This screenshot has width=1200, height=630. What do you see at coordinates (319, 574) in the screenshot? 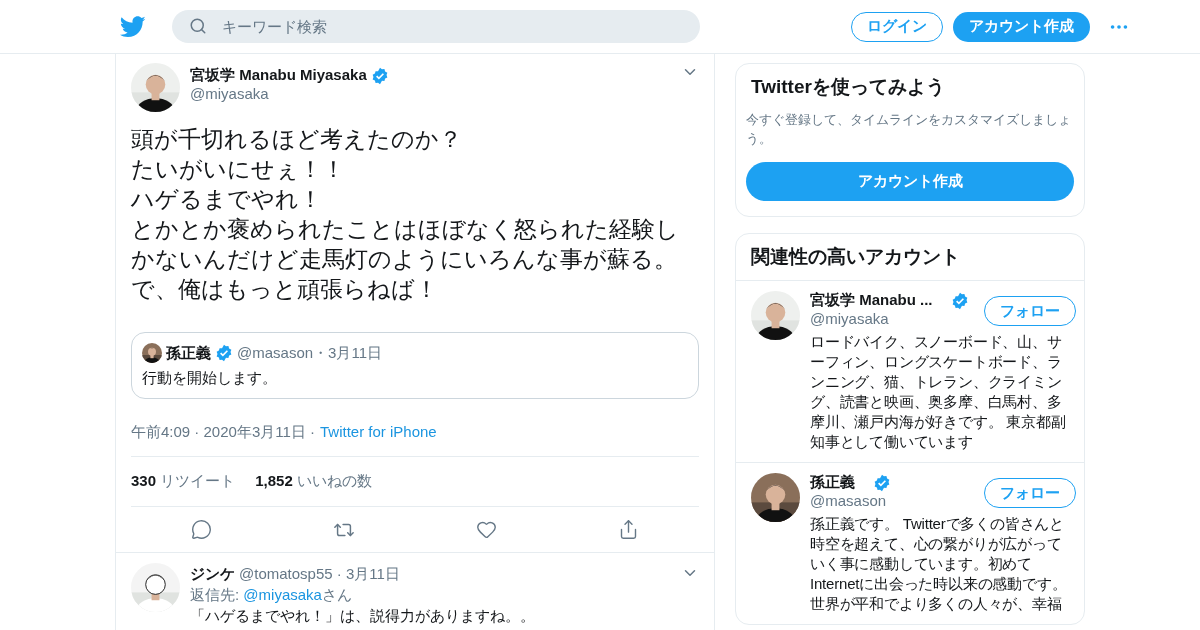
I see `reply-handle-date: @tomatosp55 · 3月11日` at bounding box center [319, 574].